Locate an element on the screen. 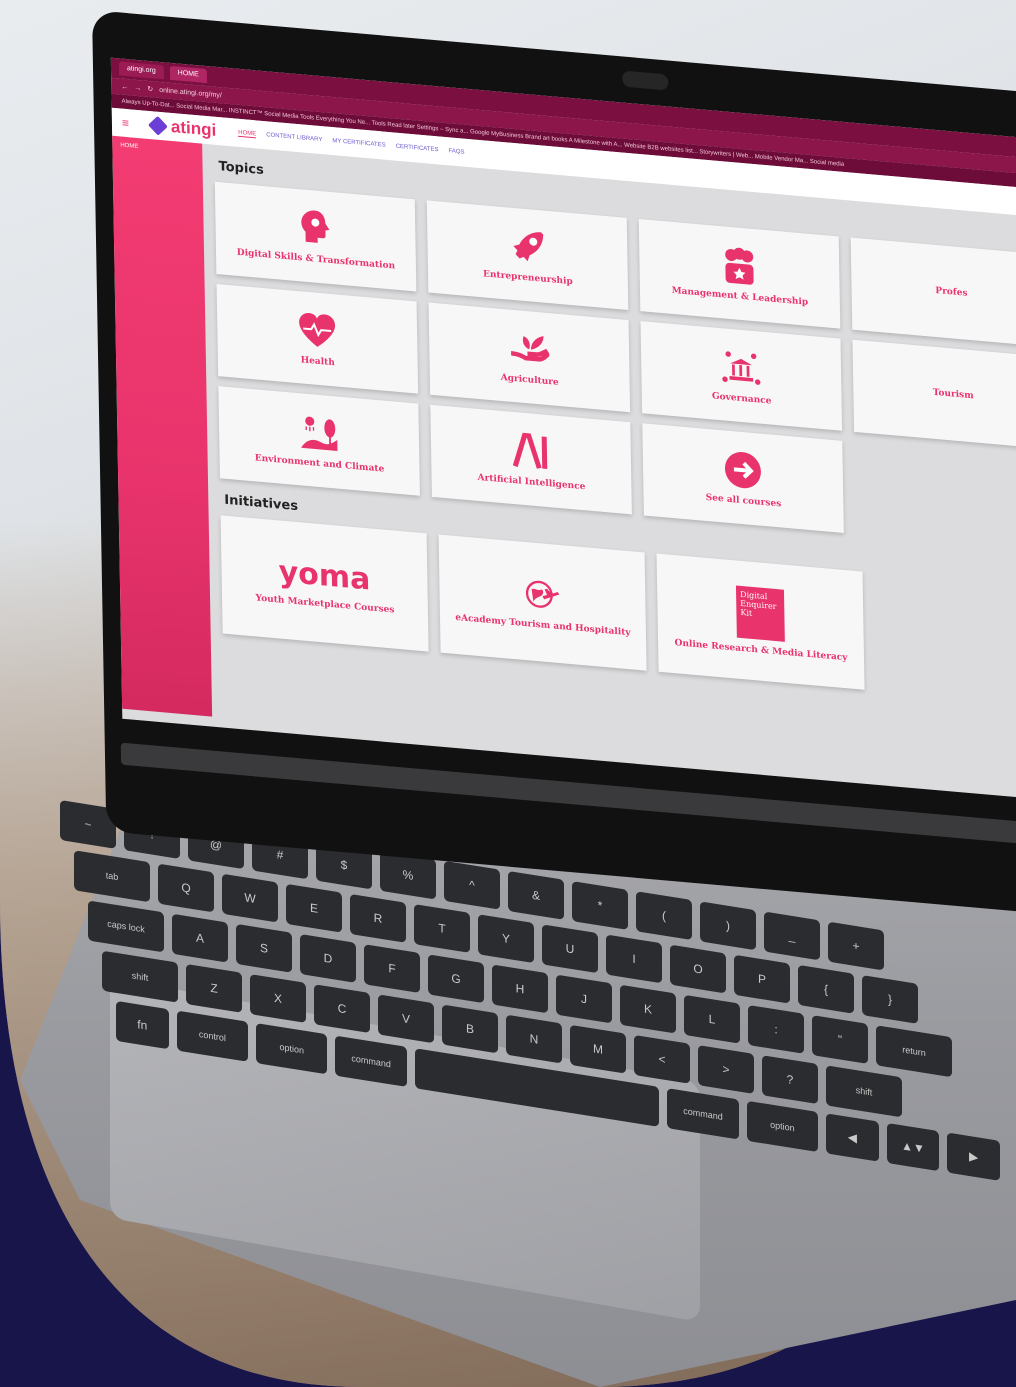  arrow-circle-icon is located at coordinates (743, 470).